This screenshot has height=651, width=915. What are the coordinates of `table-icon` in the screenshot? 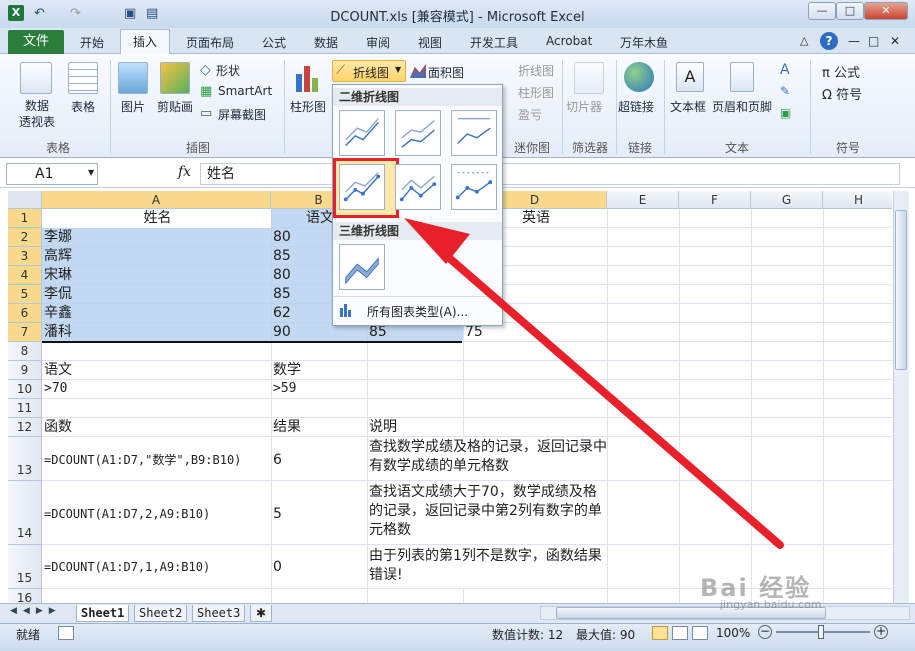 It's located at (83, 78).